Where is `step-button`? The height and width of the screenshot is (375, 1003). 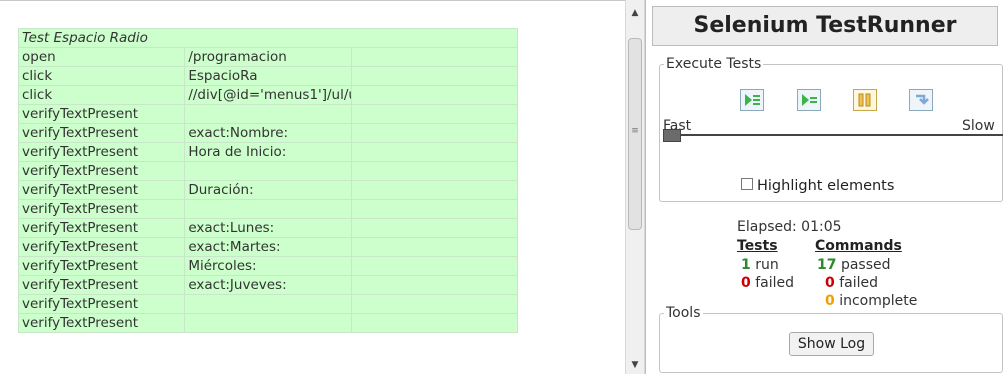 step-button is located at coordinates (921, 100).